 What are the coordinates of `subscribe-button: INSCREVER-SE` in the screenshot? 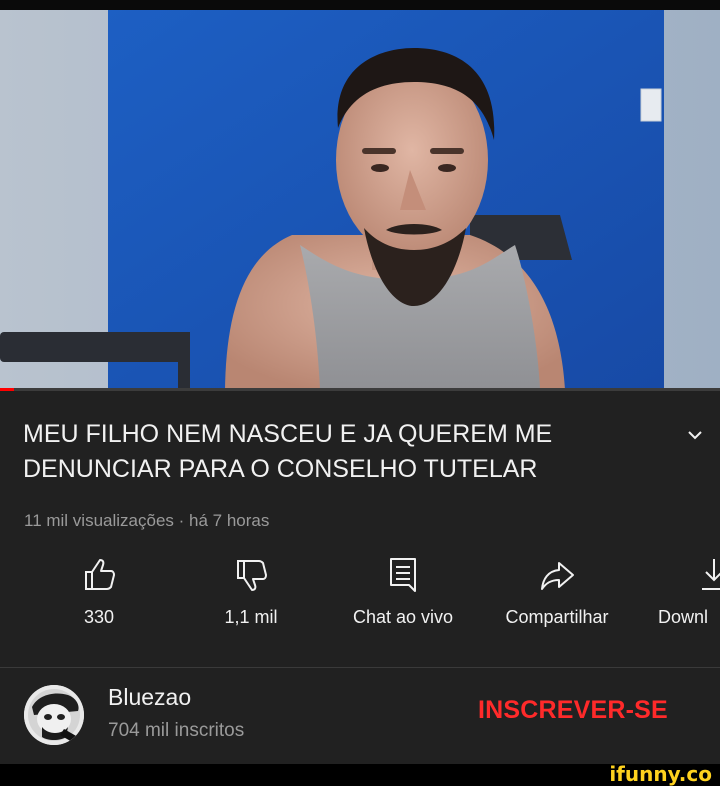 It's located at (573, 710).